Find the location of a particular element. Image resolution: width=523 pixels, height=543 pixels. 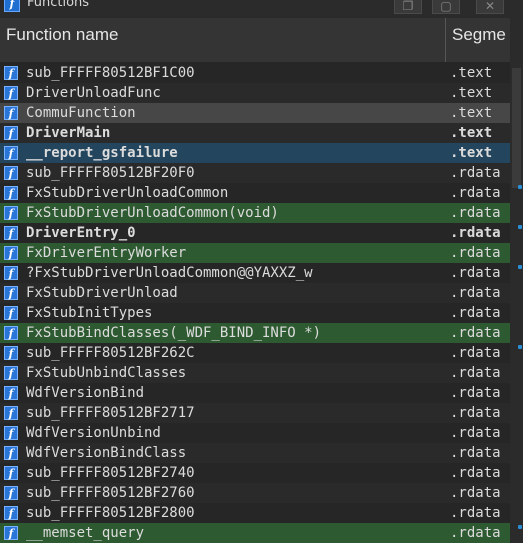

table-row: f FxStubDriverUnloadCommon(void) .rdata is located at coordinates (255, 213).